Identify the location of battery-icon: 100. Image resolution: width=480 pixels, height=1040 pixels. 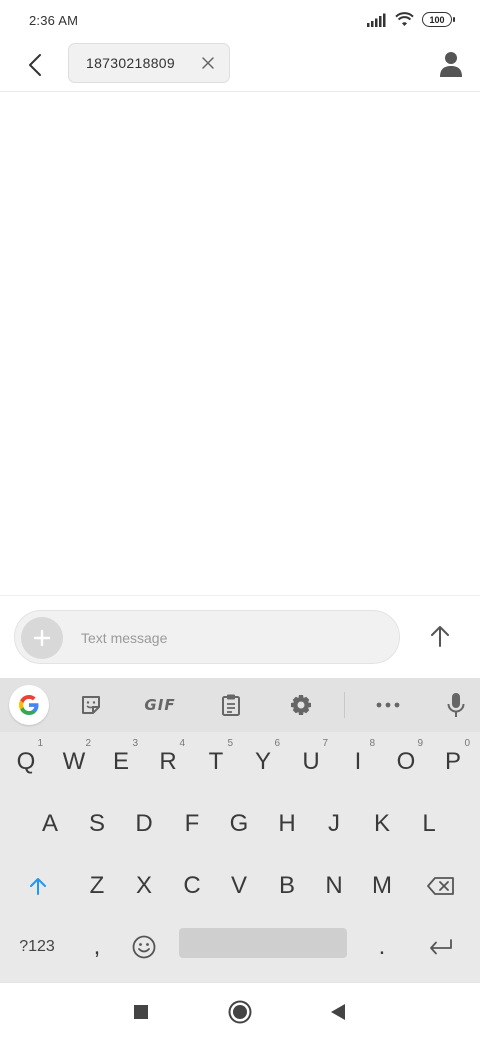
(438, 19).